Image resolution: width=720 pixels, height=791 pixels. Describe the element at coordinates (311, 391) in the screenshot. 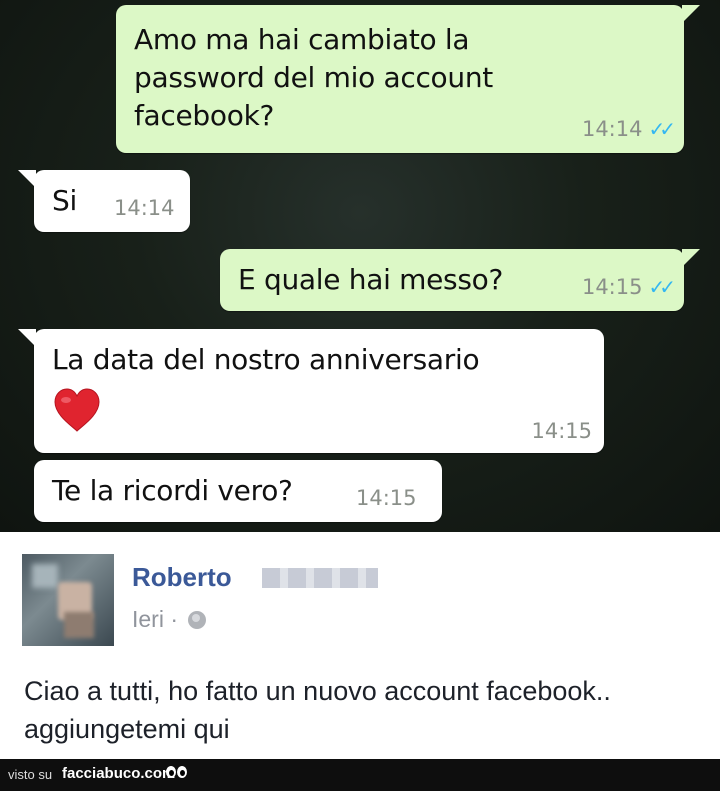

I see `chat-message-incoming: La data del nostro anniversario 14:15` at that location.